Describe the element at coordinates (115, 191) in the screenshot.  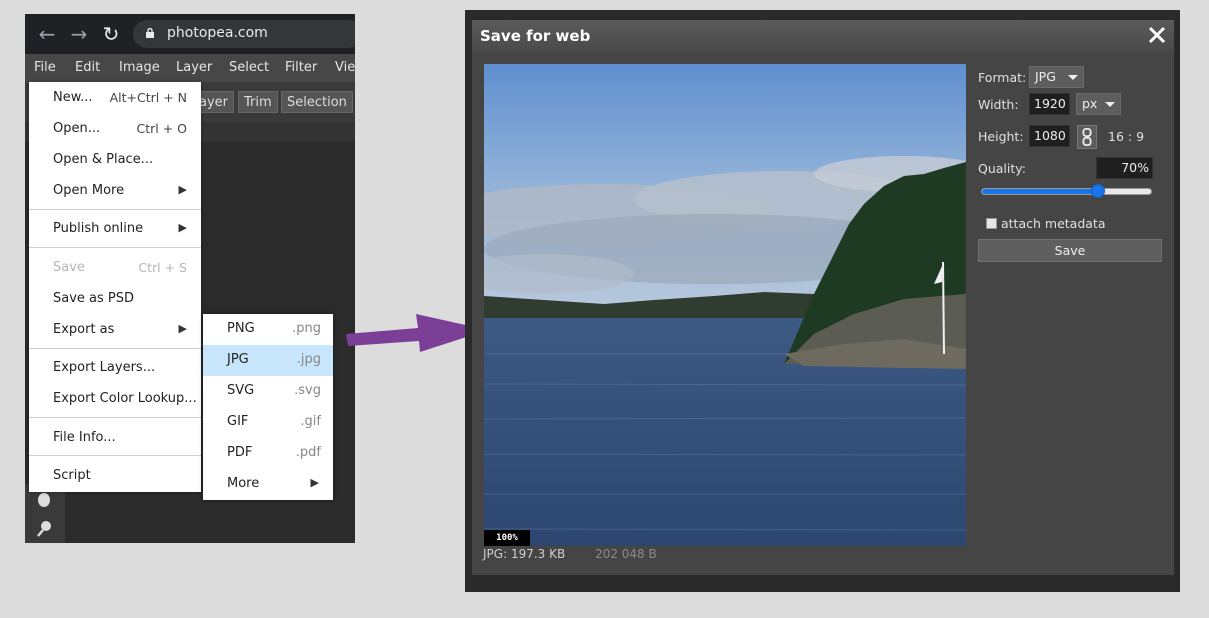
I see `menu-item-open-more: Open More ▶` at that location.